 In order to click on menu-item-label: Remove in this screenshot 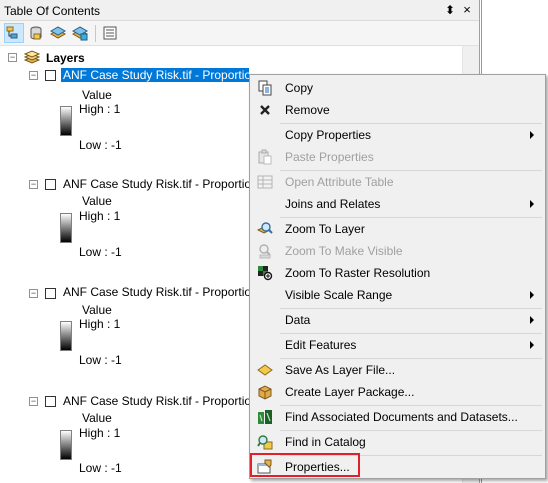, I will do `click(307, 110)`.